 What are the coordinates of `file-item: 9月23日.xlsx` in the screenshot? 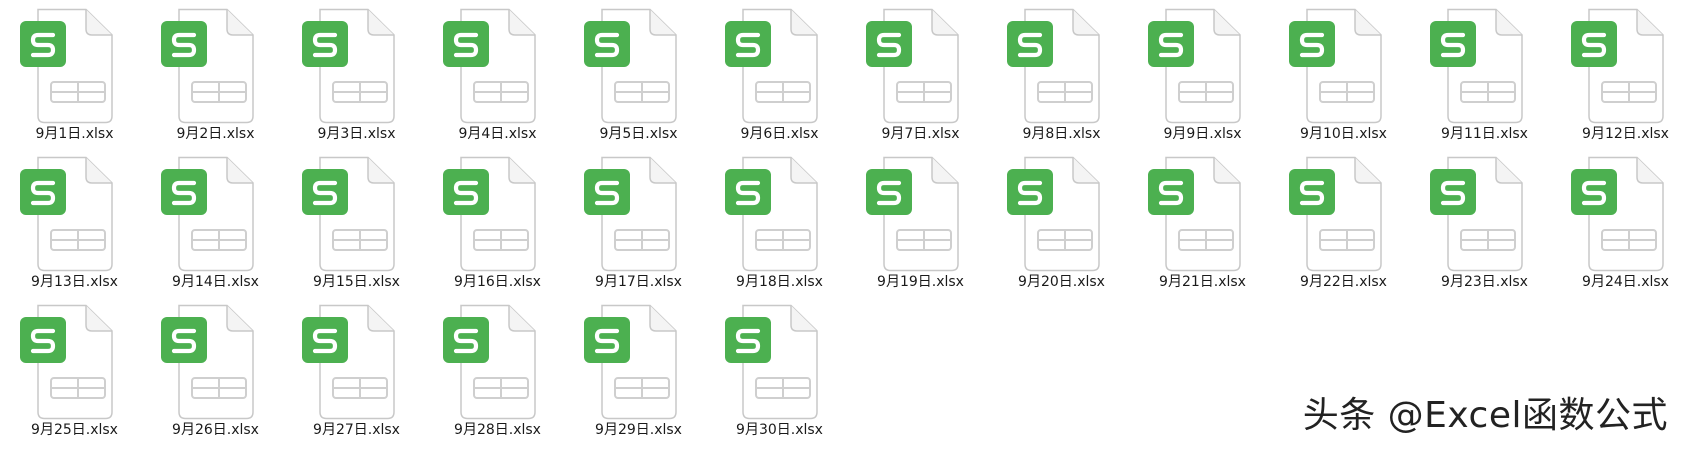 It's located at (1488, 230).